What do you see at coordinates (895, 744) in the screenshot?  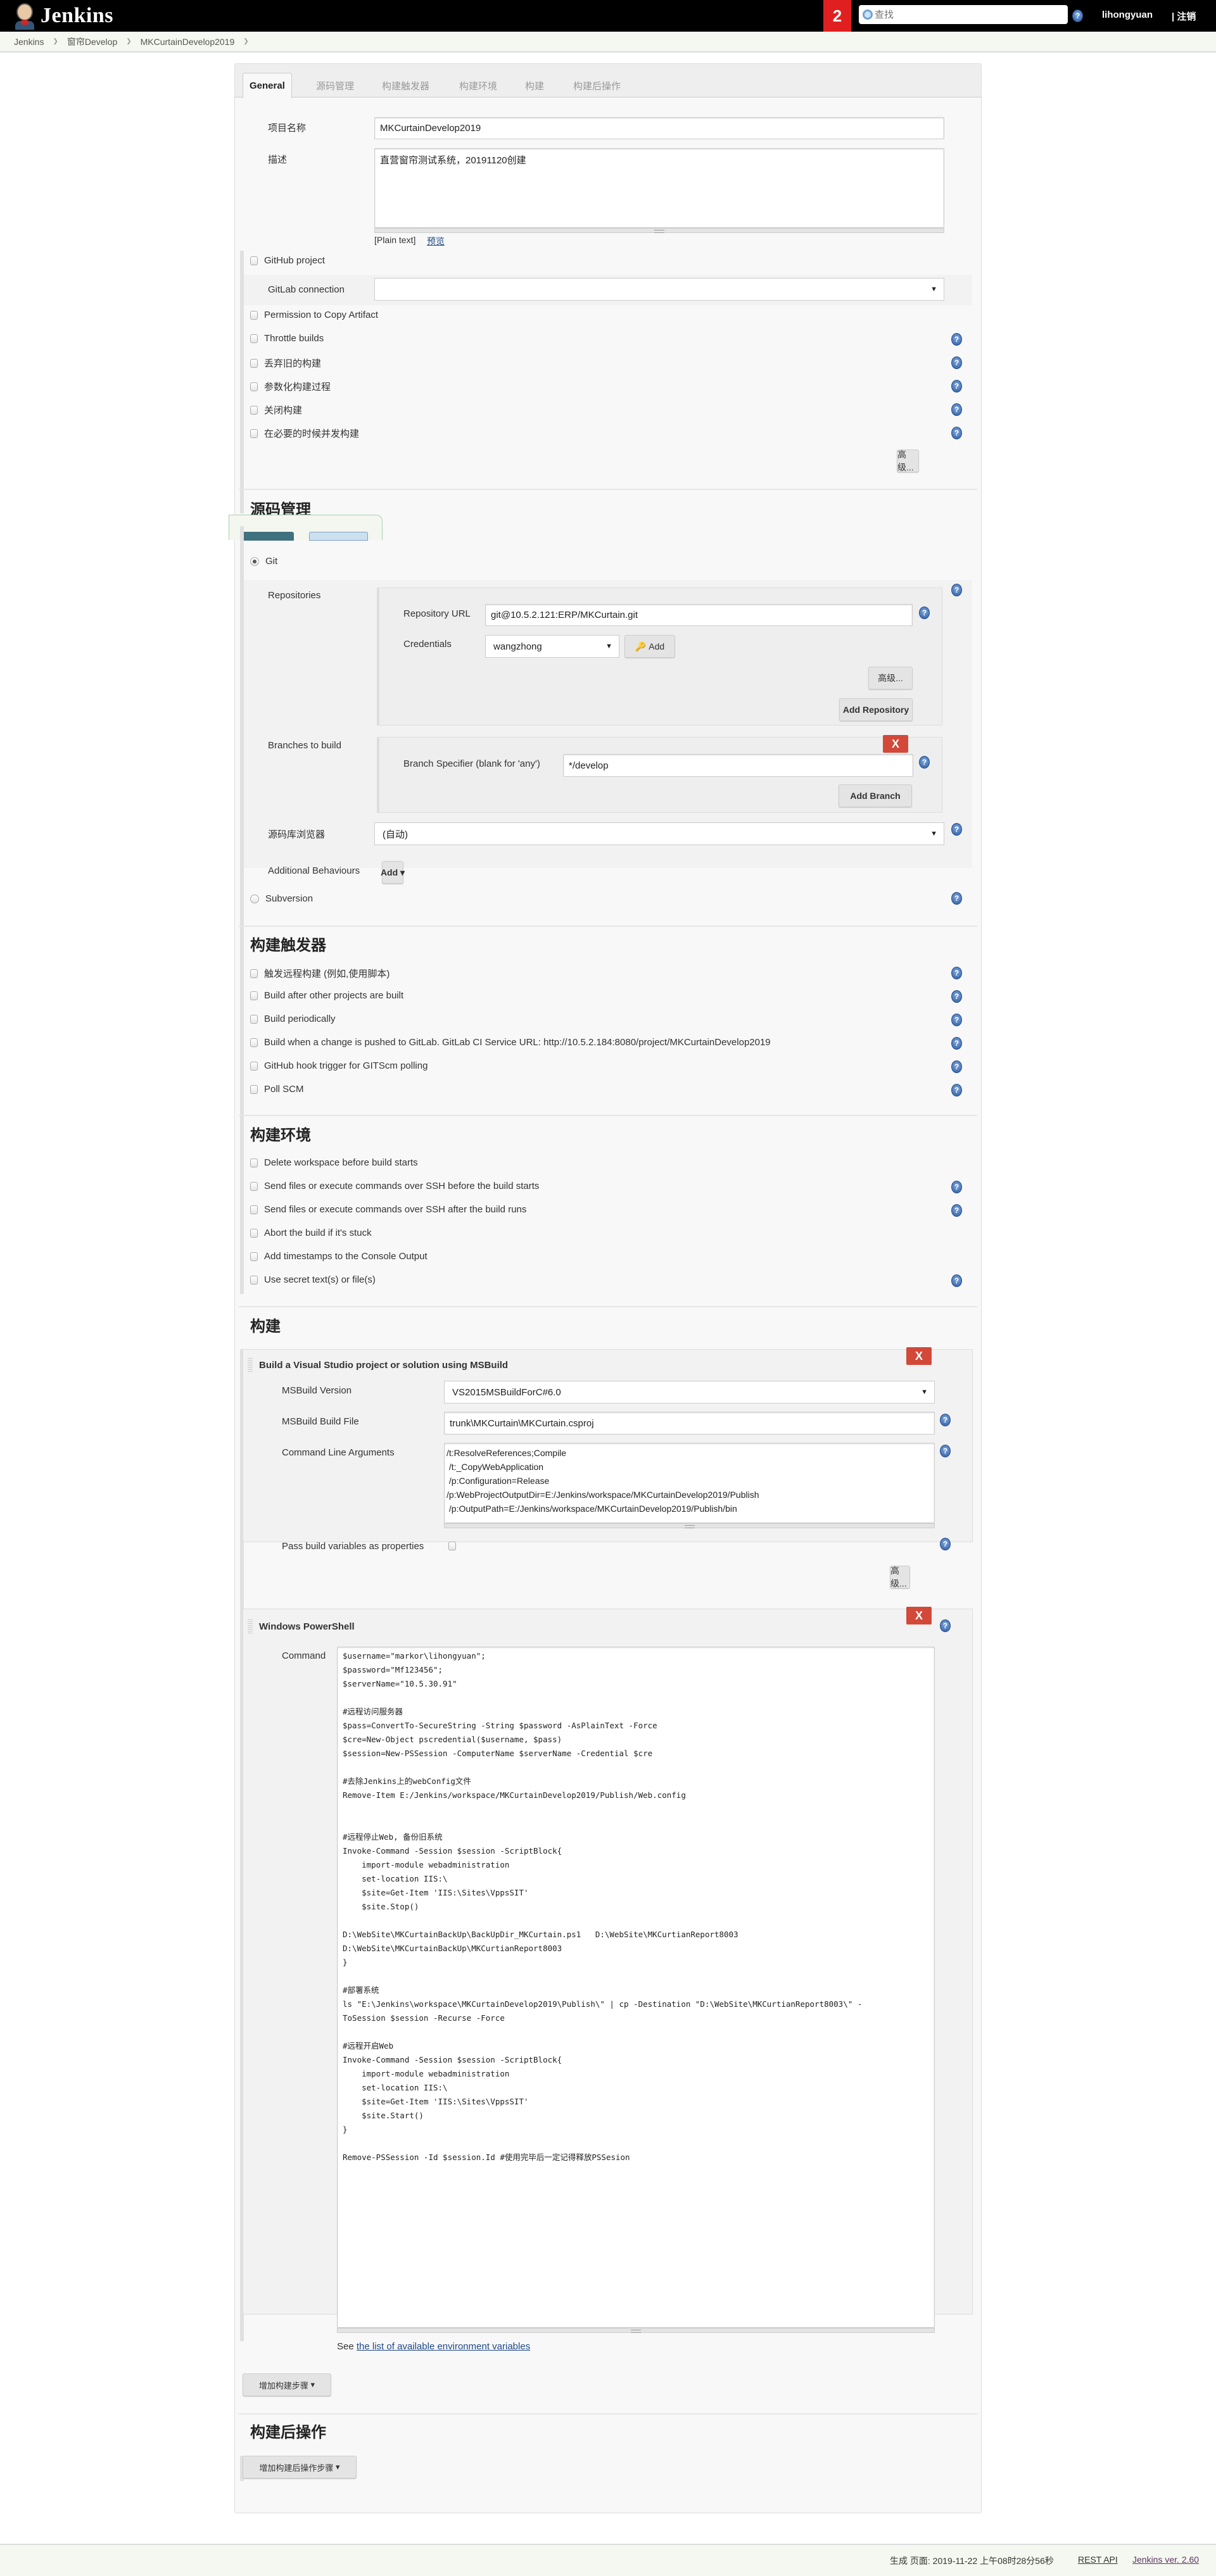 I see `delete-branch-button: X` at bounding box center [895, 744].